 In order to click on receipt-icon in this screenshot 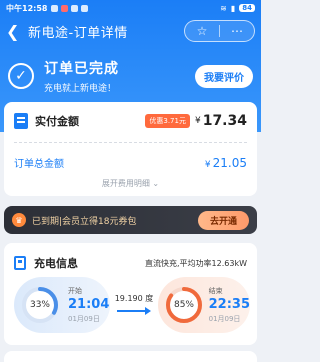, I will do `click(21, 121)`.